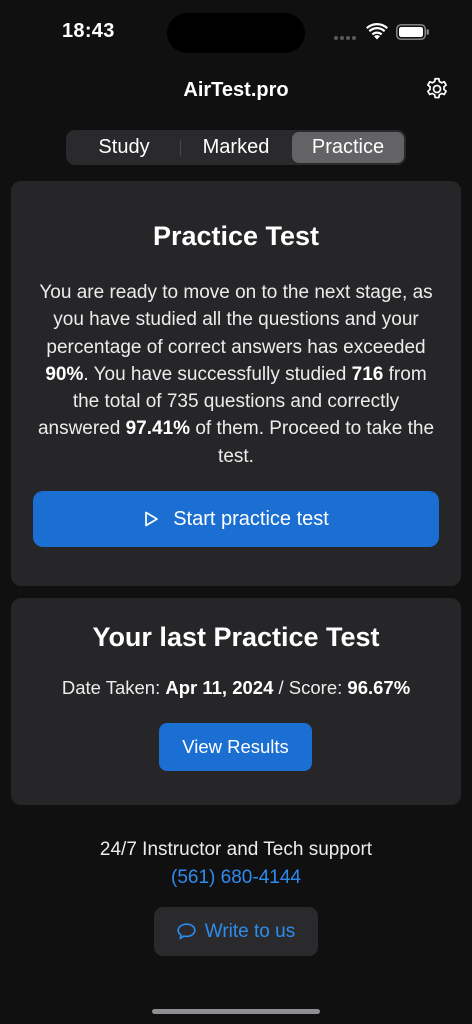 This screenshot has height=1024, width=472. What do you see at coordinates (113, 687) in the screenshot?
I see `date-taken-label: Date Taken:` at bounding box center [113, 687].